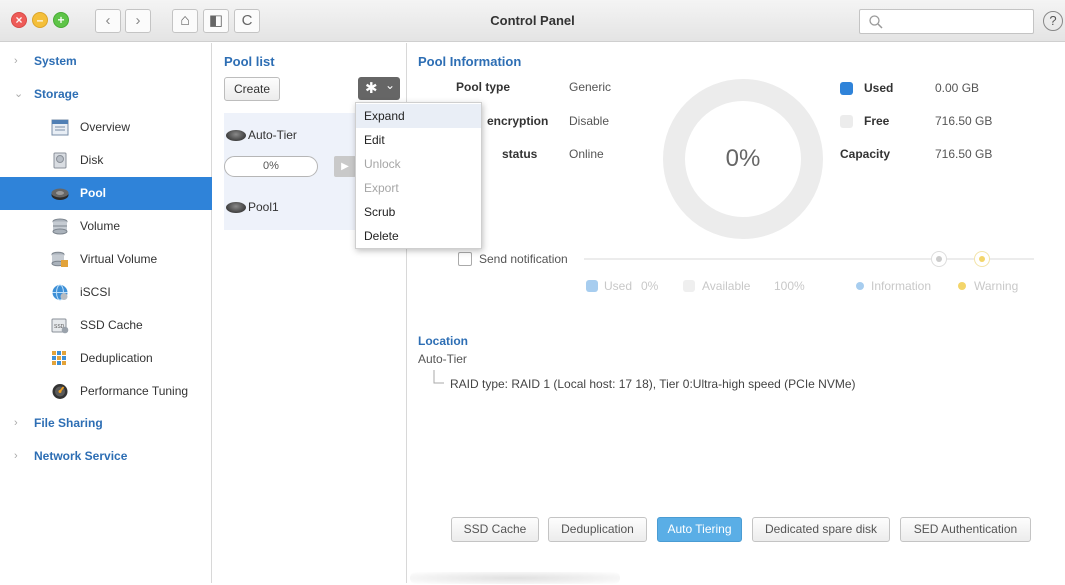 The height and width of the screenshot is (585, 1065). What do you see at coordinates (60, 292) in the screenshot?
I see `iscsi-icon` at bounding box center [60, 292].